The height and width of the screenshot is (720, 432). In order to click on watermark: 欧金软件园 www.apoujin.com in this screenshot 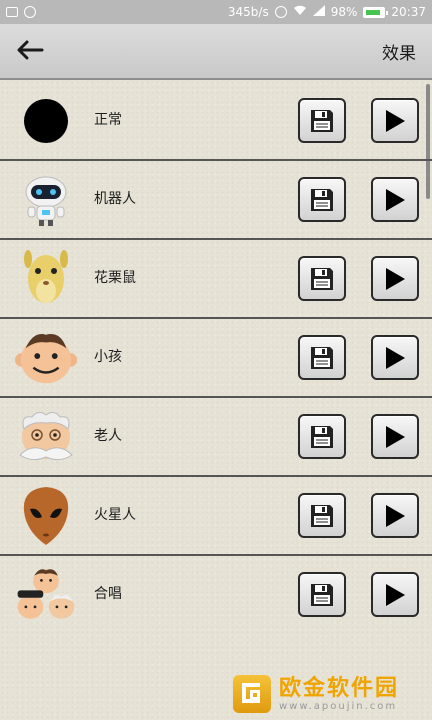, I will do `click(329, 694)`.